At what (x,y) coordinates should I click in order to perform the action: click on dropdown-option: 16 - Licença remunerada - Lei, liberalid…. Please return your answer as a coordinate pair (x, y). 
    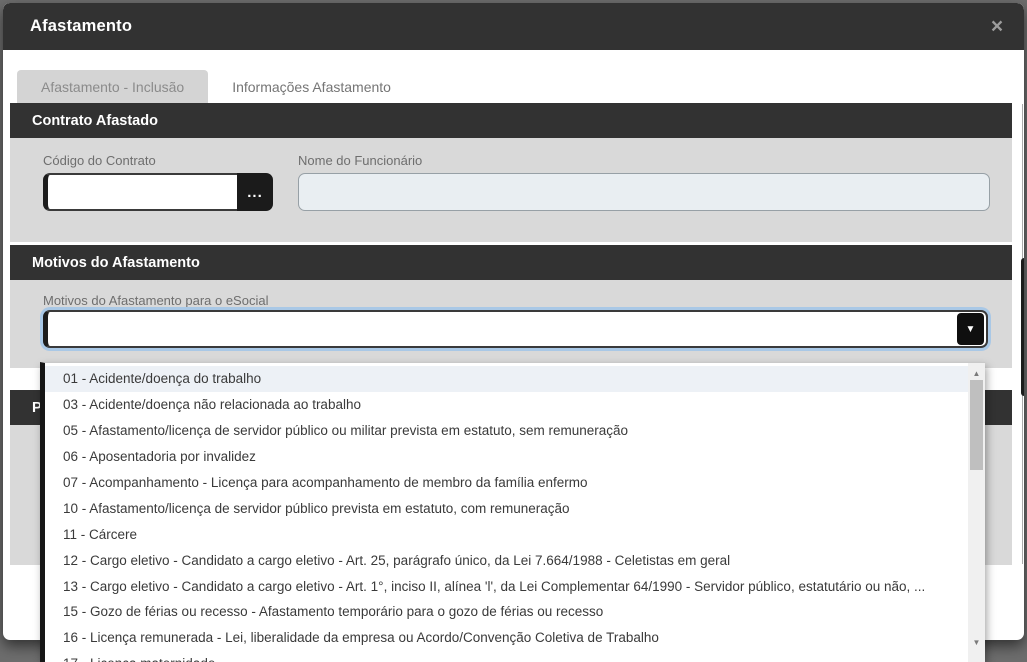
    Looking at the image, I should click on (506, 638).